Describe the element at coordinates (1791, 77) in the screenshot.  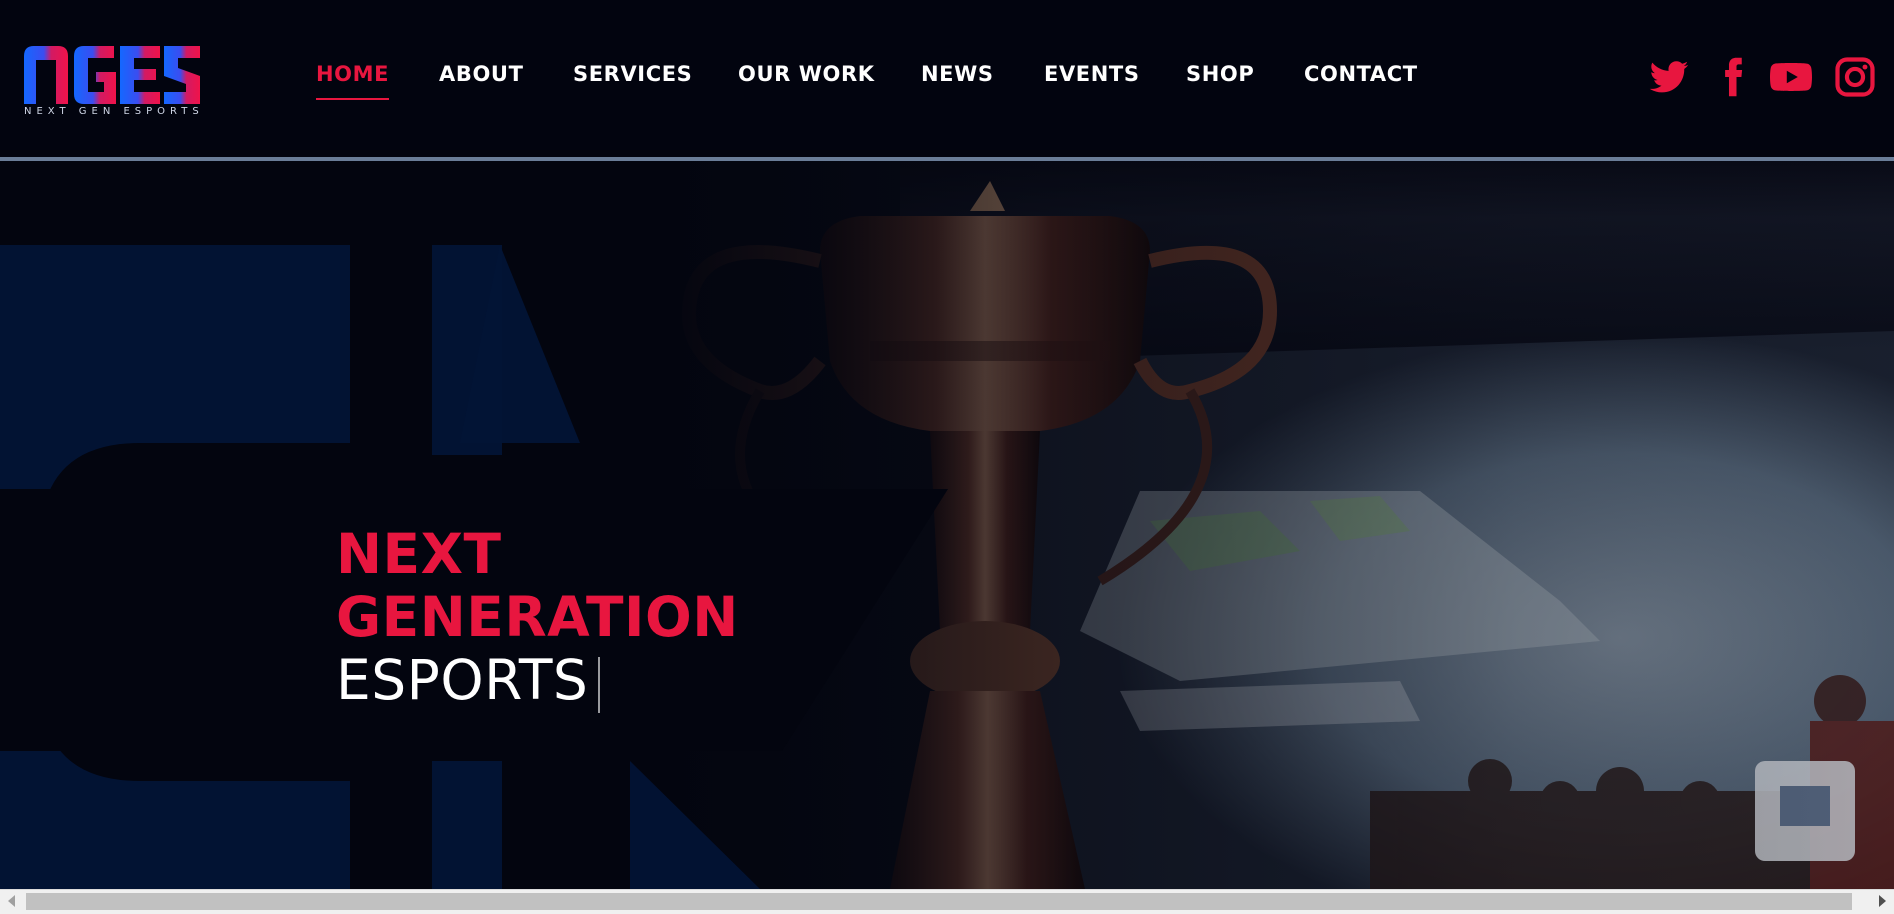
I see `youtube-icon` at that location.